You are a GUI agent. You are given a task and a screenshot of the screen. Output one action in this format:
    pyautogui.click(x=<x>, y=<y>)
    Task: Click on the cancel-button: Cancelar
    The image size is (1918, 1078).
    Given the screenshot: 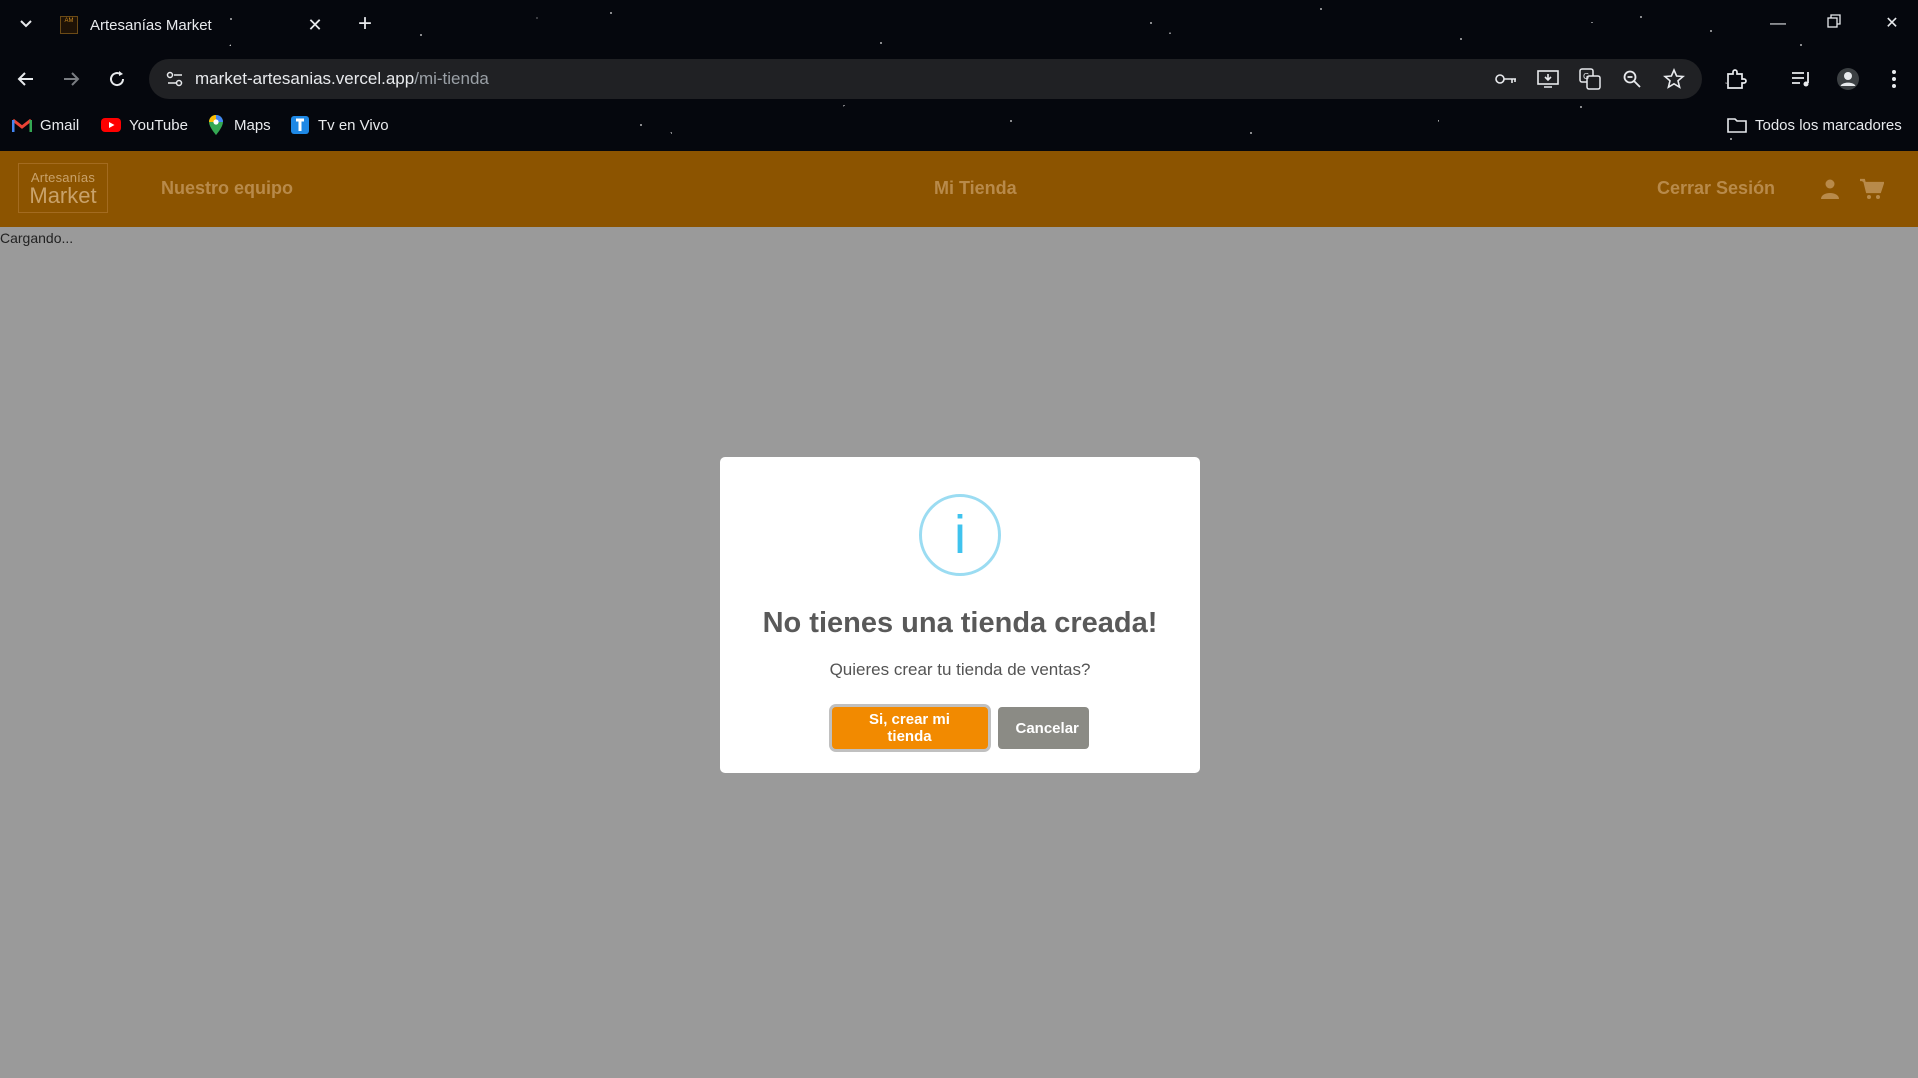 What is the action you would take?
    pyautogui.click(x=1043, y=728)
    